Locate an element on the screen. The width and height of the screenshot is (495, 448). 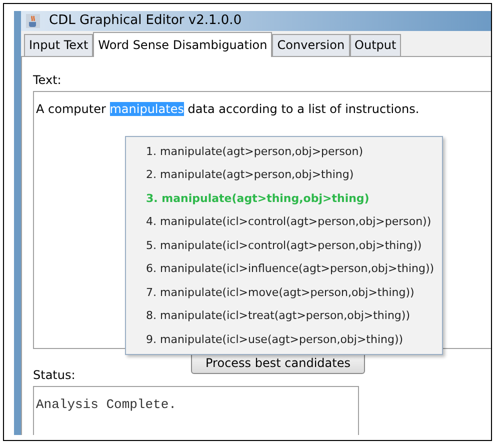
coffee-cup-icon is located at coordinates (33, 20).